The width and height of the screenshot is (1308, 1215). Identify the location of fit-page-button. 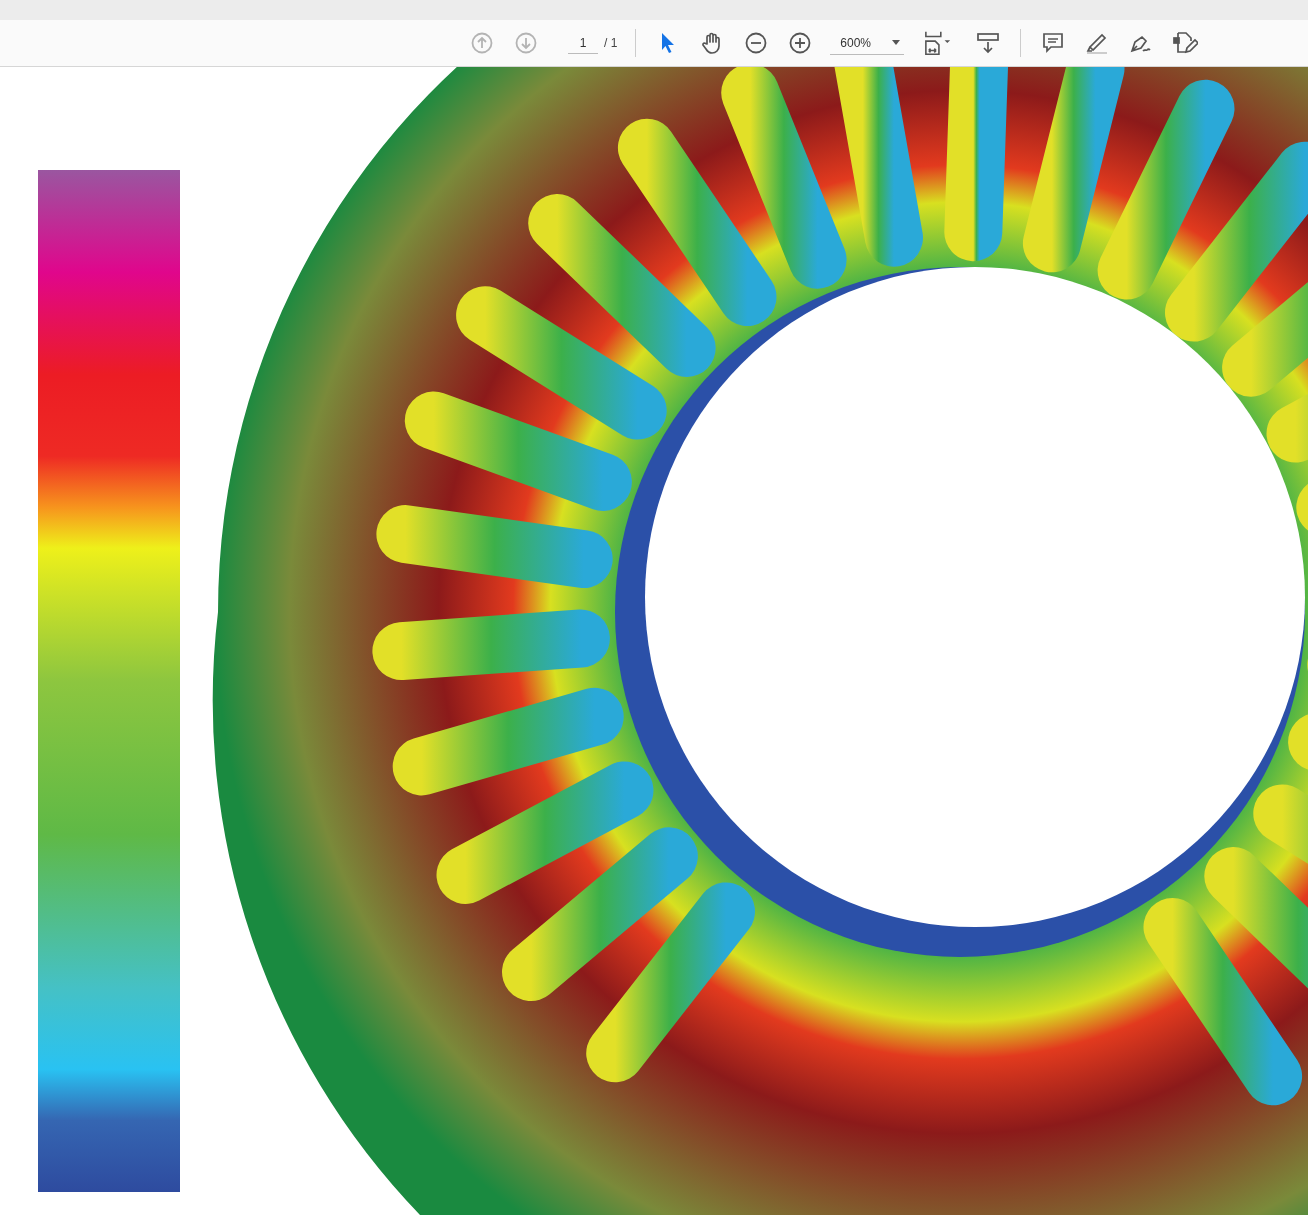
(938, 43).